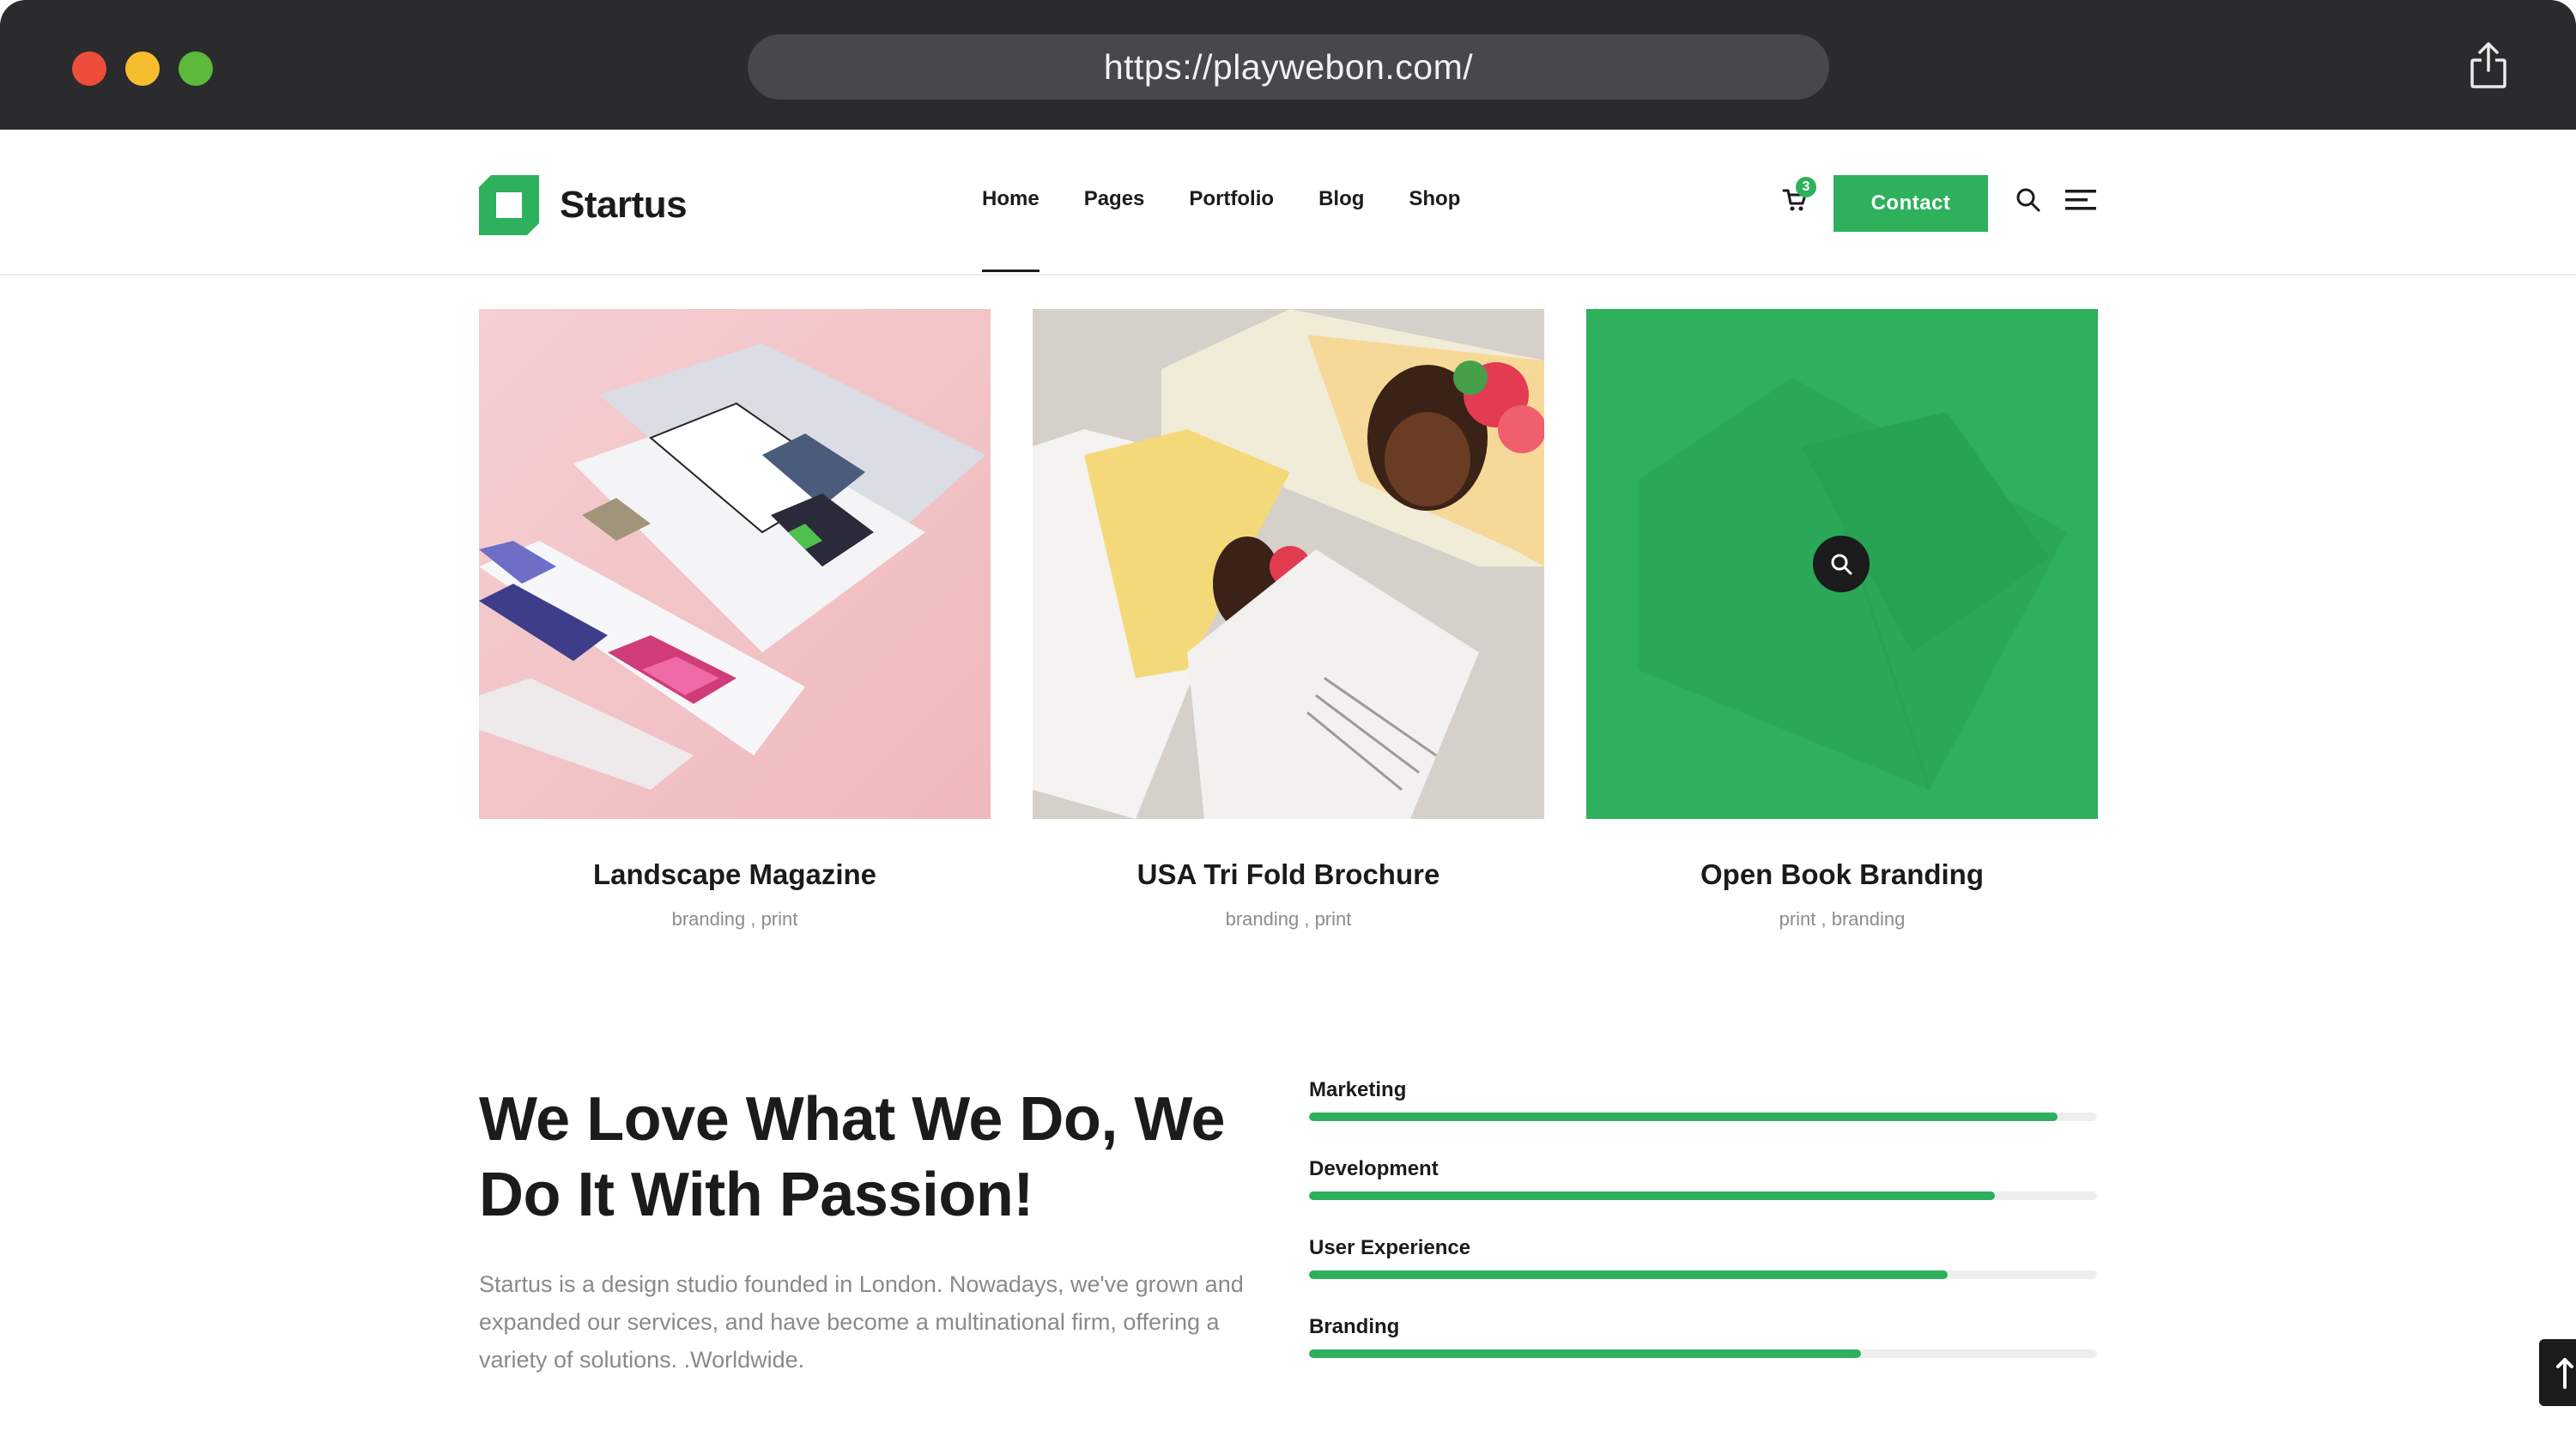  I want to click on skill-label: Marketing, so click(1358, 1089).